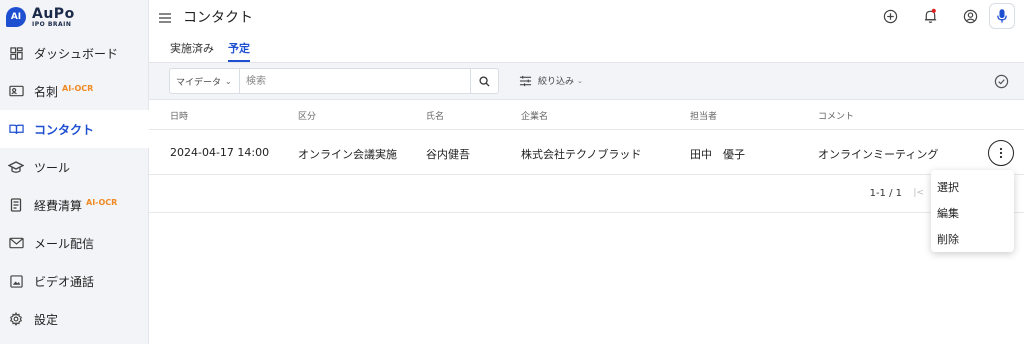 The image size is (1024, 344). I want to click on microphone-button, so click(1002, 16).